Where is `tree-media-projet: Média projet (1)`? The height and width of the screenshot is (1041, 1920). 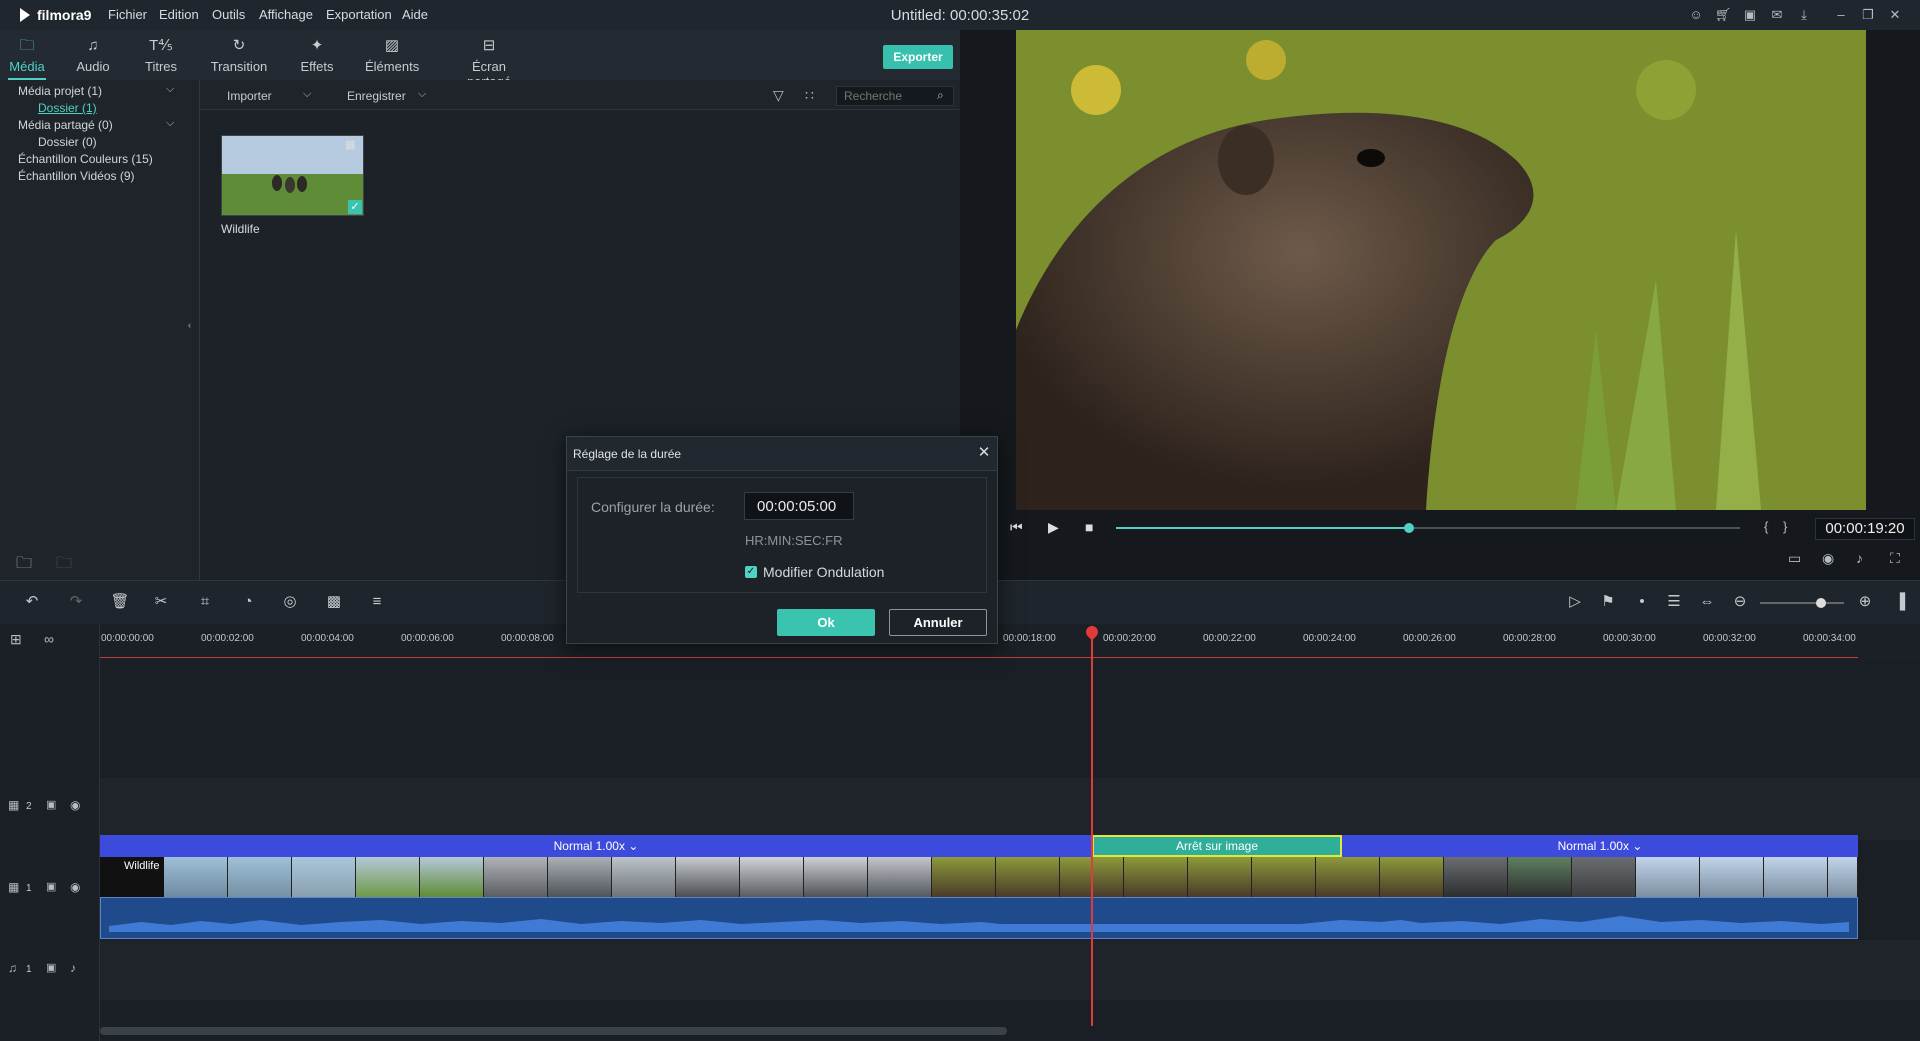 tree-media-projet: Média projet (1) is located at coordinates (60, 91).